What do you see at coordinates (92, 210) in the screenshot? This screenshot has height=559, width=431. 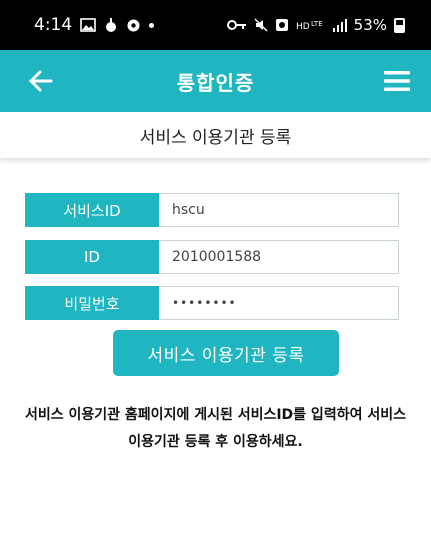 I see `service-id-label: 서비스ID` at bounding box center [92, 210].